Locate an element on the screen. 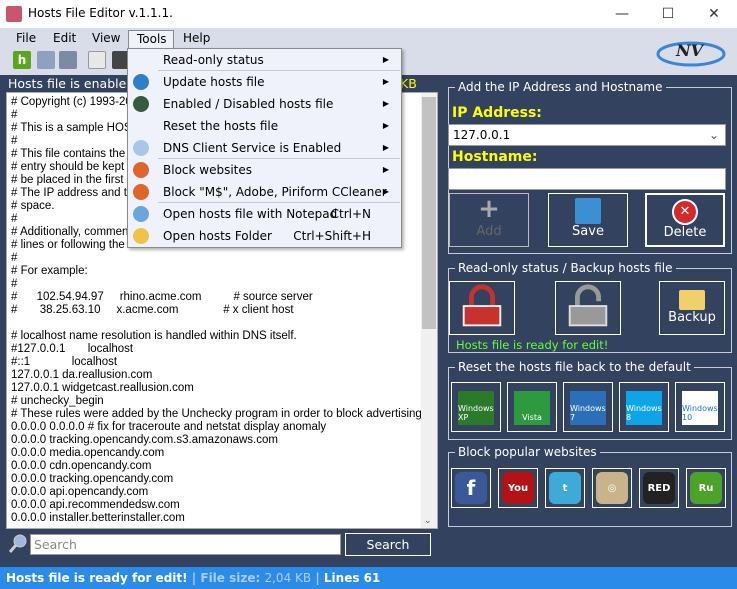 The image size is (737, 589). notepad-icon is located at coordinates (141, 214).